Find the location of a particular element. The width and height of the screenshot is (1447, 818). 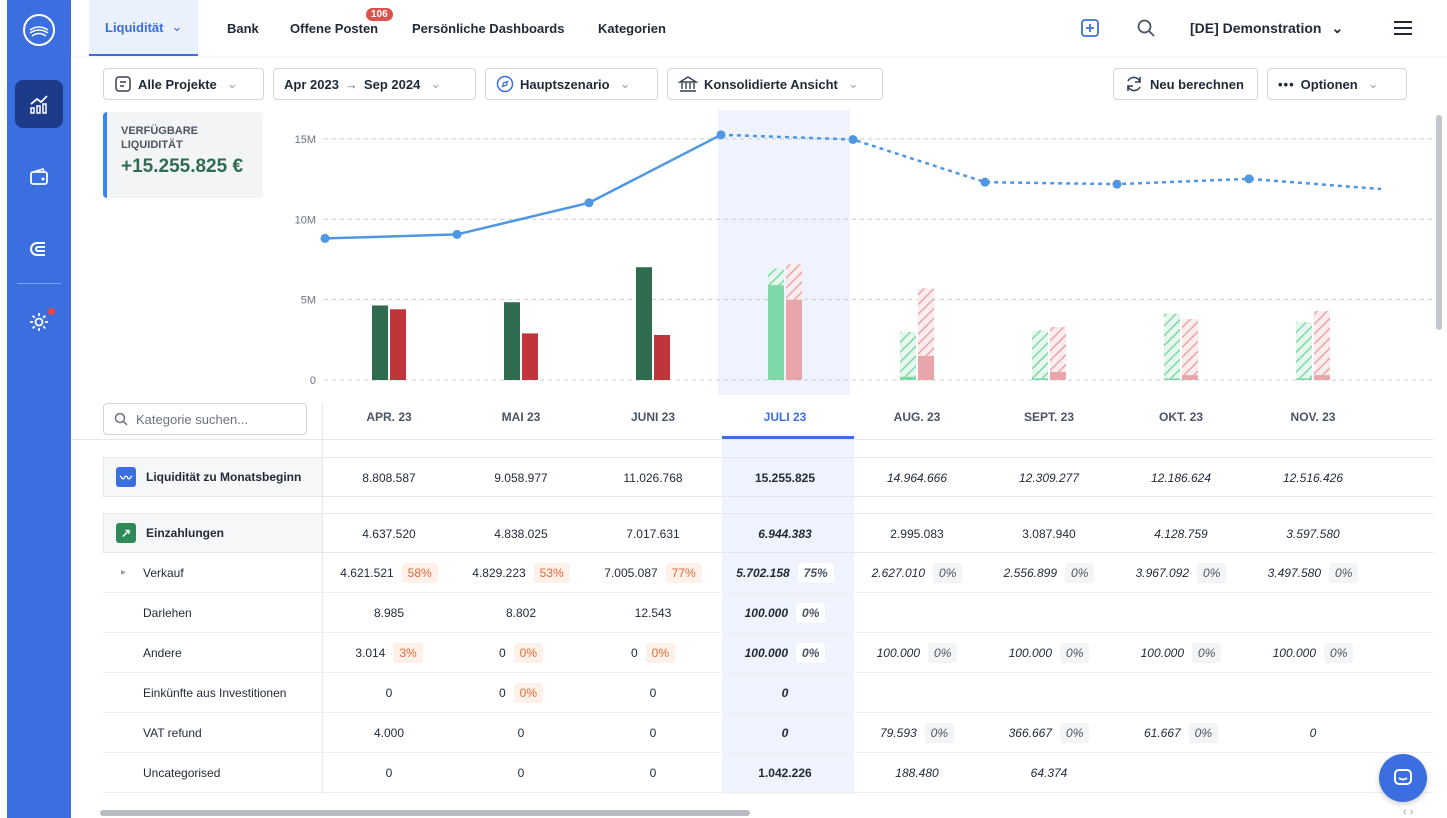

scroll-arrows: ‹ › is located at coordinates (1408, 812).